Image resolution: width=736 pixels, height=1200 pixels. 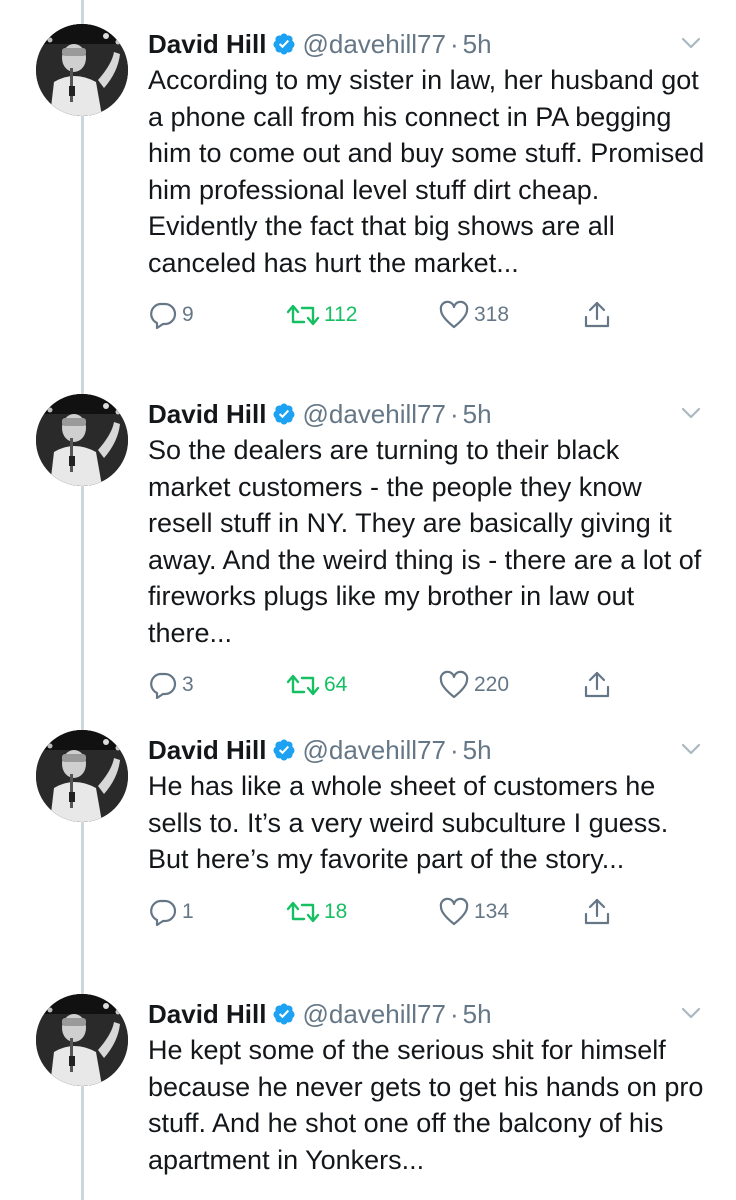 I want to click on retweet-count: 64, so click(x=336, y=684).